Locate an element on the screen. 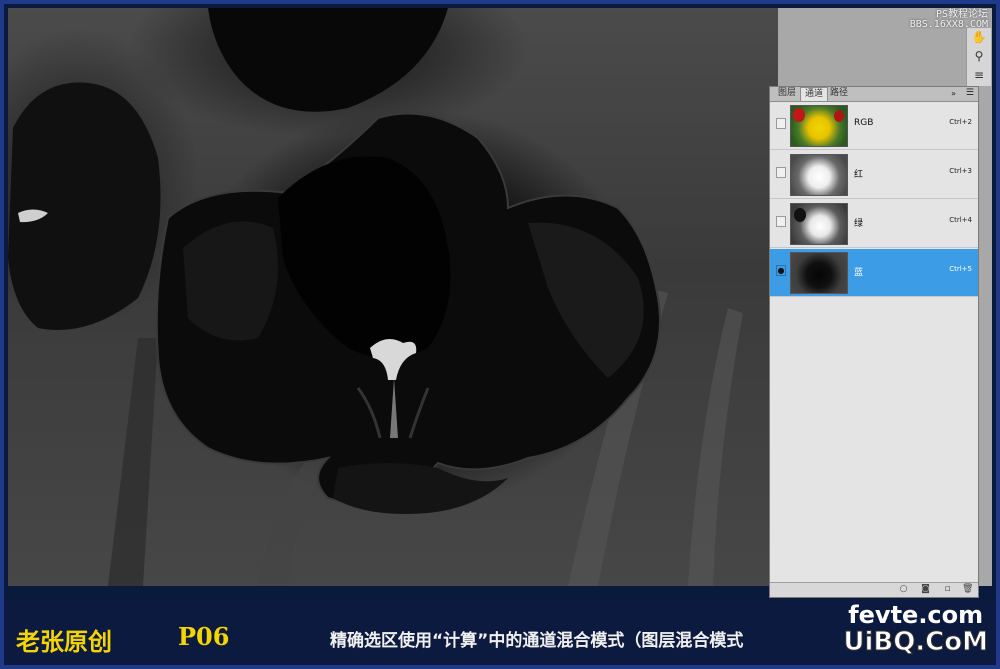  channel-row-rgb: RGB Ctrl+2 is located at coordinates (874, 126).